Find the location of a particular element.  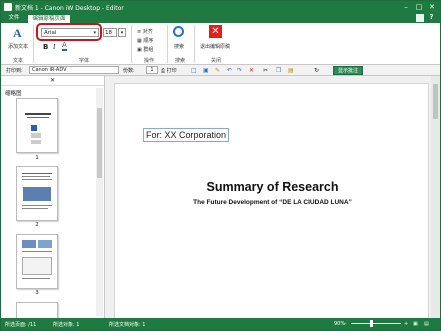

tab-edit-original: 编辑原稿页面 is located at coordinates (49, 18).